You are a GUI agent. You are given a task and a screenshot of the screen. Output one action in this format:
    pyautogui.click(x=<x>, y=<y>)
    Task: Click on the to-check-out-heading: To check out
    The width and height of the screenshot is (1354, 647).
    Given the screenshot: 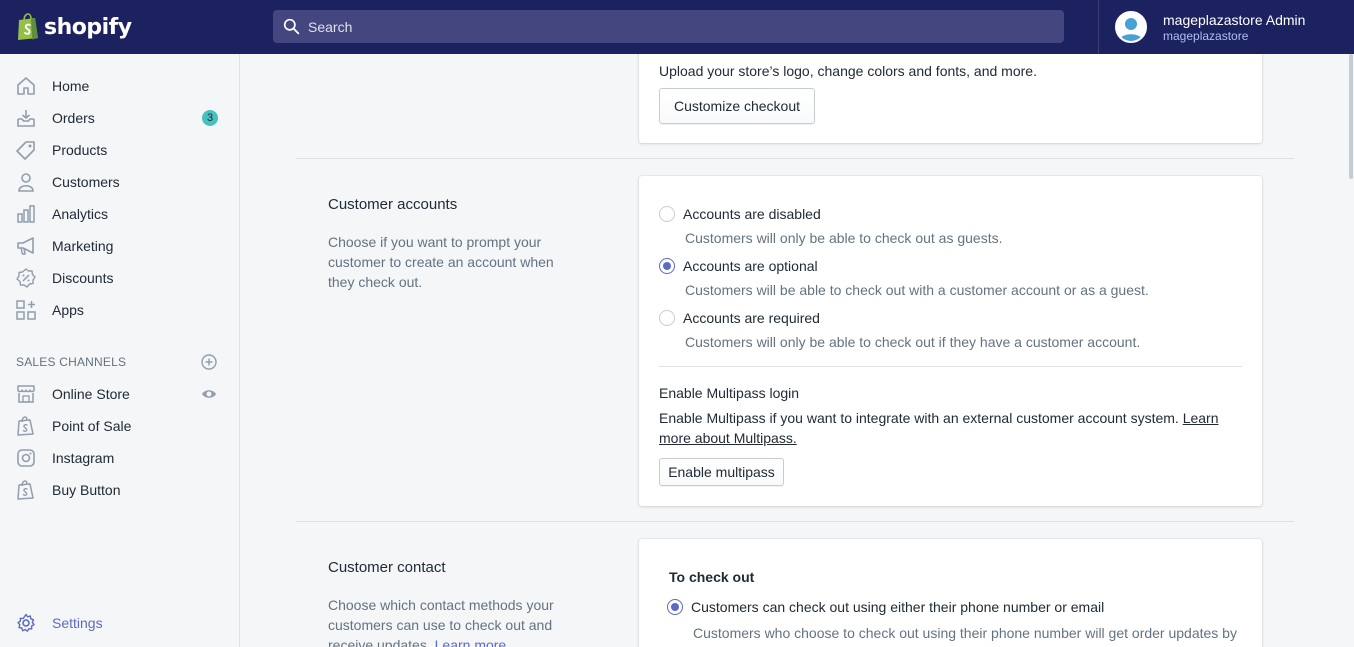 What is the action you would take?
    pyautogui.click(x=712, y=577)
    